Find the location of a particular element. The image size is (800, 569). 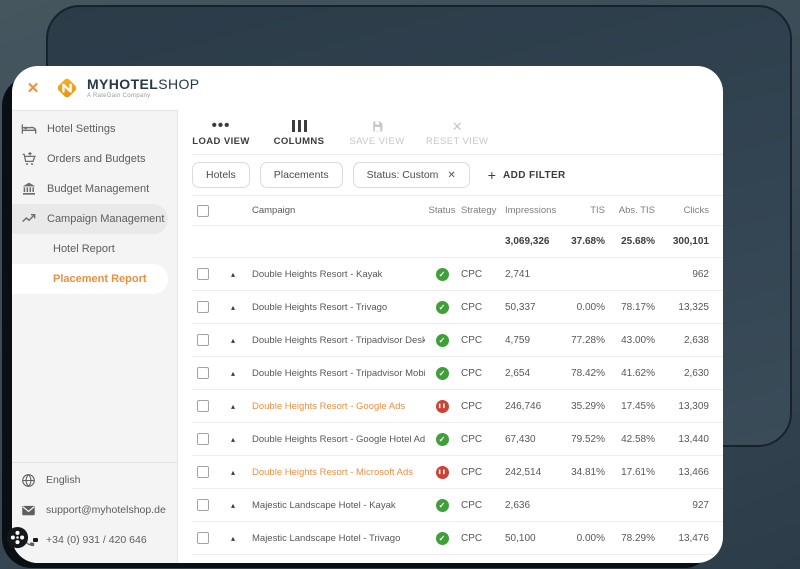

col-header-impressions: Impressions is located at coordinates (532, 210).